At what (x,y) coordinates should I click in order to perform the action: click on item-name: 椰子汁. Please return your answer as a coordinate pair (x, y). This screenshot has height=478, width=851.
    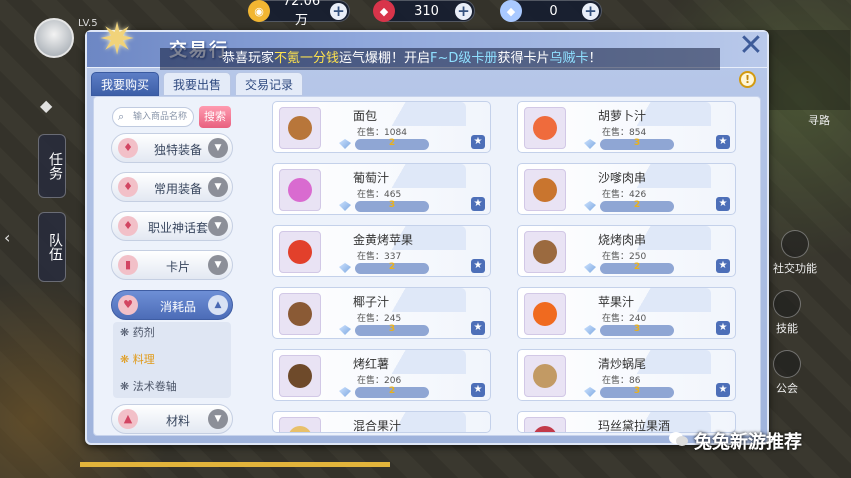
    Looking at the image, I should click on (371, 302).